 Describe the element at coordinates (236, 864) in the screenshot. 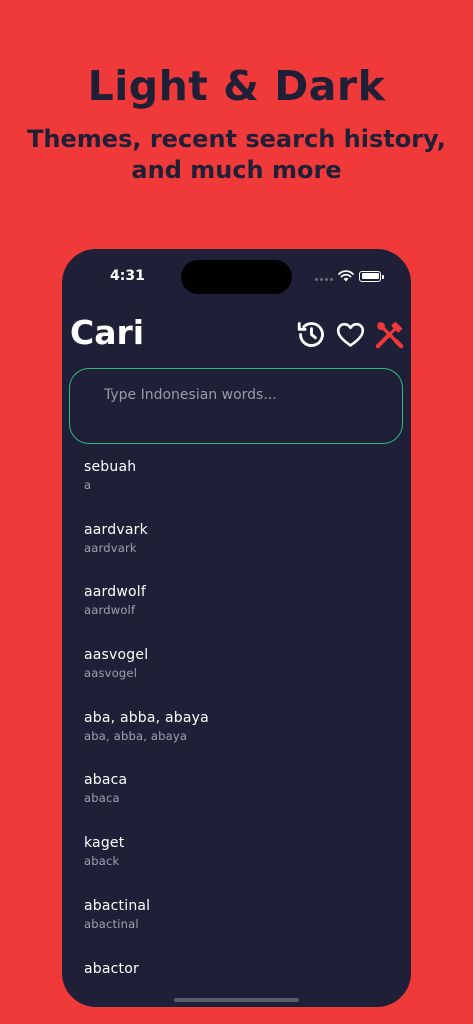

I see `list-item: kaget aback` at that location.